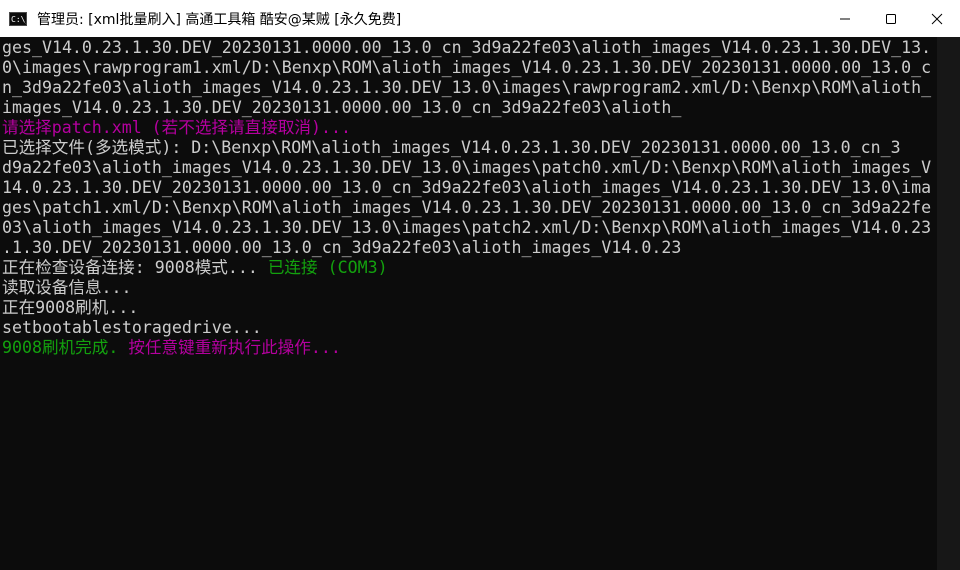 Image resolution: width=960 pixels, height=570 pixels. Describe the element at coordinates (327, 267) in the screenshot. I see `connection-status: 已连接 (COM3)` at that location.